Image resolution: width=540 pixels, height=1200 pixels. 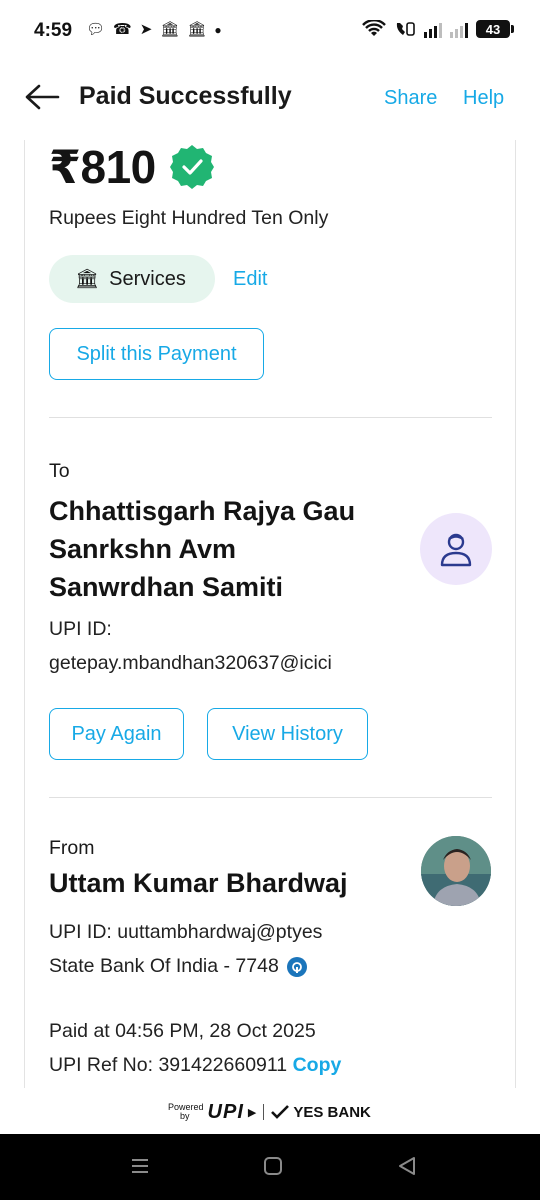 I want to click on back-arrow-icon, so click(x=42, y=97).